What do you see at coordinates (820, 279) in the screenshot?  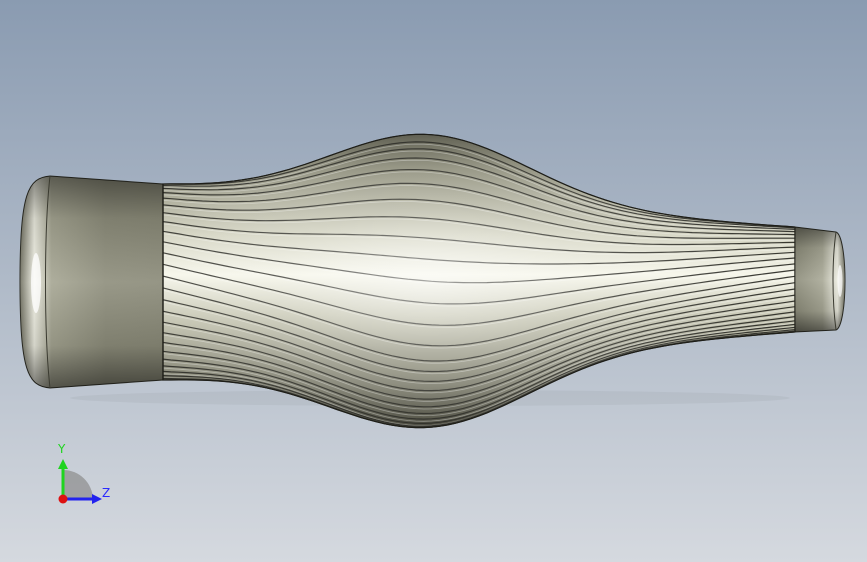 I see `right-end-cap-shade` at bounding box center [820, 279].